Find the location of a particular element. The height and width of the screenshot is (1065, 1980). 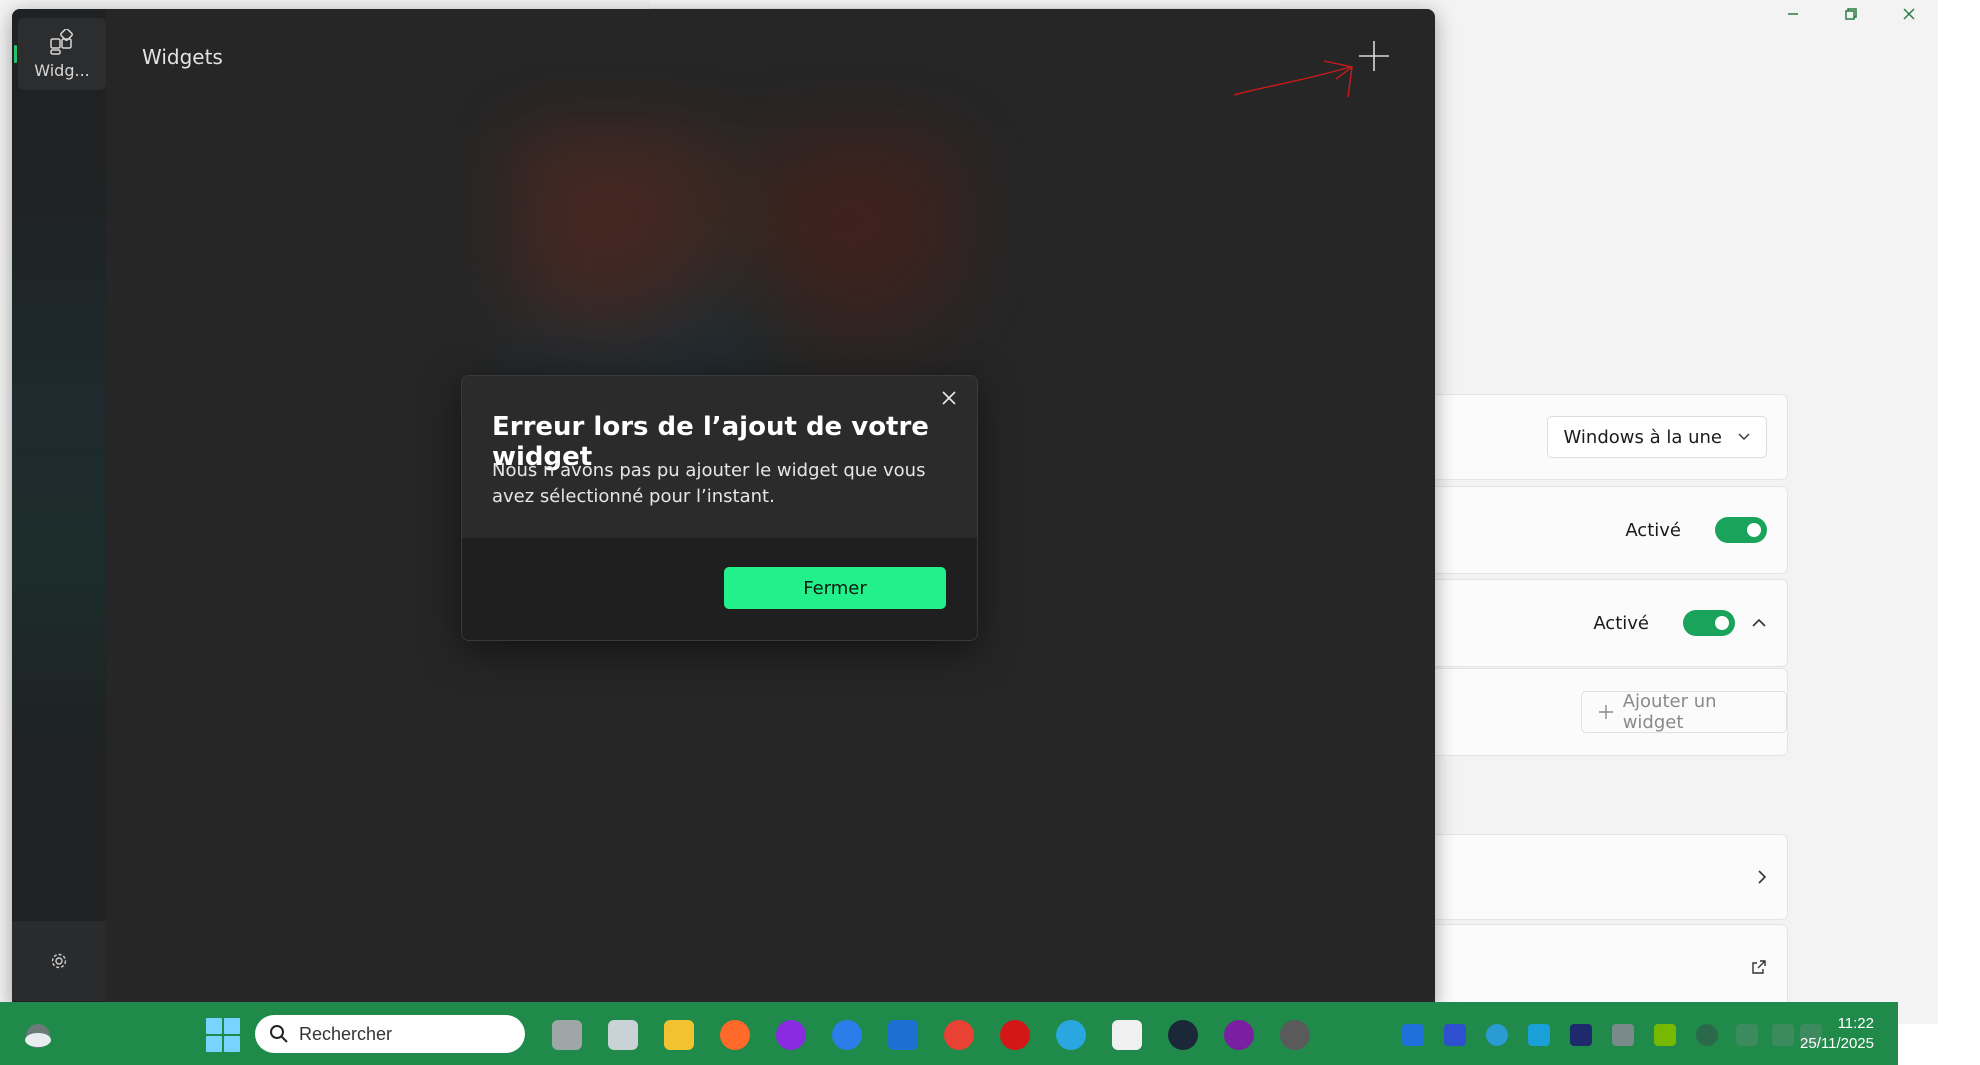

external-link-icon is located at coordinates (1759, 967).